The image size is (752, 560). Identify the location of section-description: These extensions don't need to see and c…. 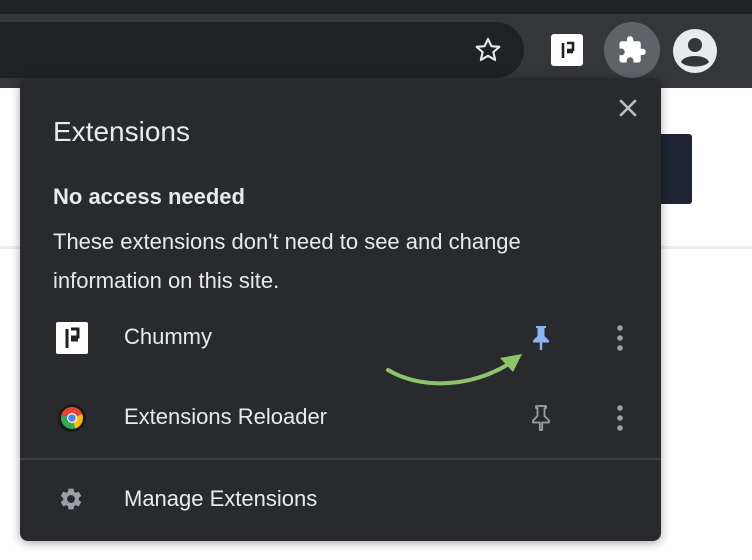
(287, 261).